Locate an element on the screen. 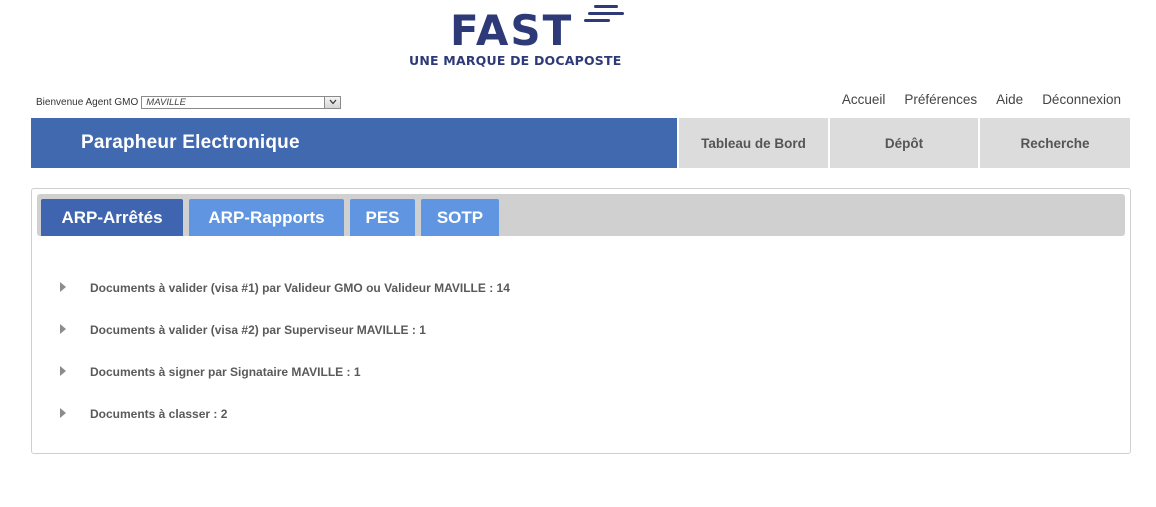 The image size is (1156, 507). organization-select-value: MAVILLE is located at coordinates (166, 102).